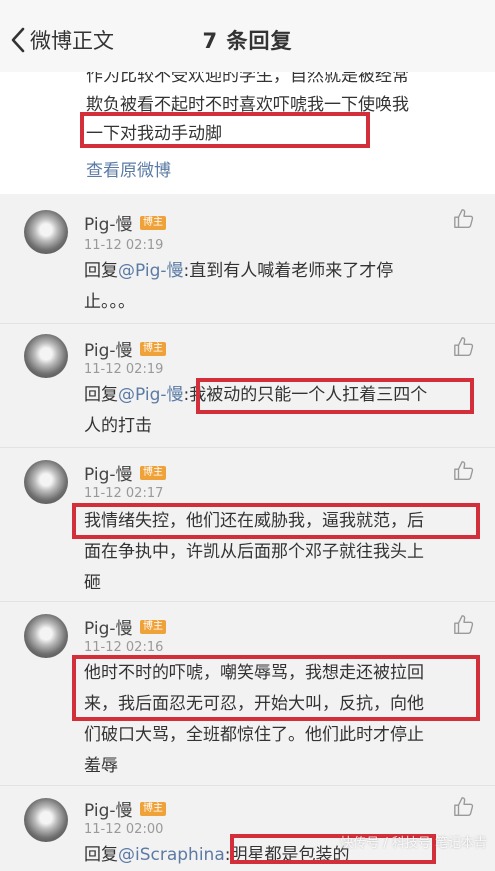 The image size is (495, 871). Describe the element at coordinates (282, 287) in the screenshot. I see `comment-text: 回复@Pig-慢:直到有人喊着老师来了才停 止。。。` at that location.